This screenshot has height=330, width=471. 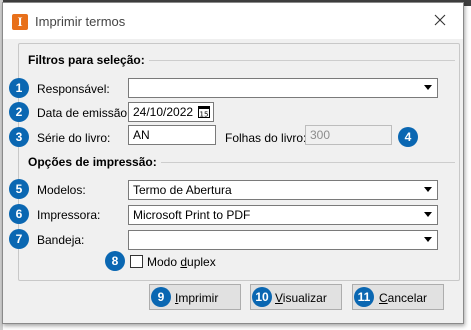 I want to click on close-icon, so click(x=440, y=20).